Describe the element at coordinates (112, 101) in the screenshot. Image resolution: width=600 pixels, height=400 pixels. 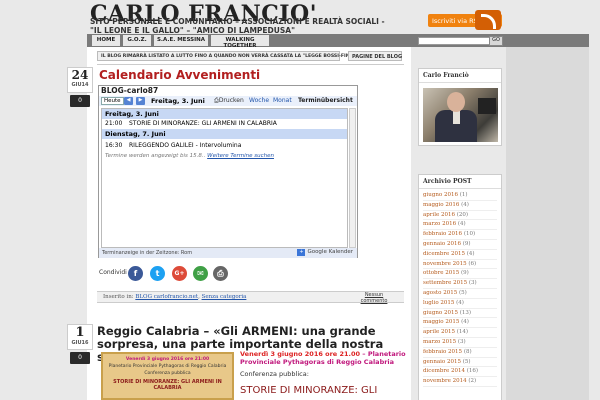
I see `calendar-today-button: Heute` at that location.